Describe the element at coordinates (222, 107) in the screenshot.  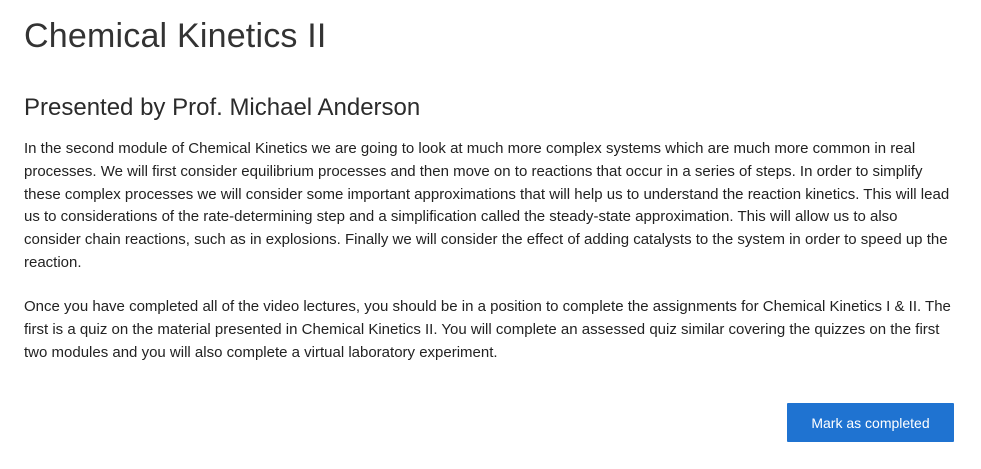
I see `presenter-heading: Presented by Prof. Michael Anderson` at that location.